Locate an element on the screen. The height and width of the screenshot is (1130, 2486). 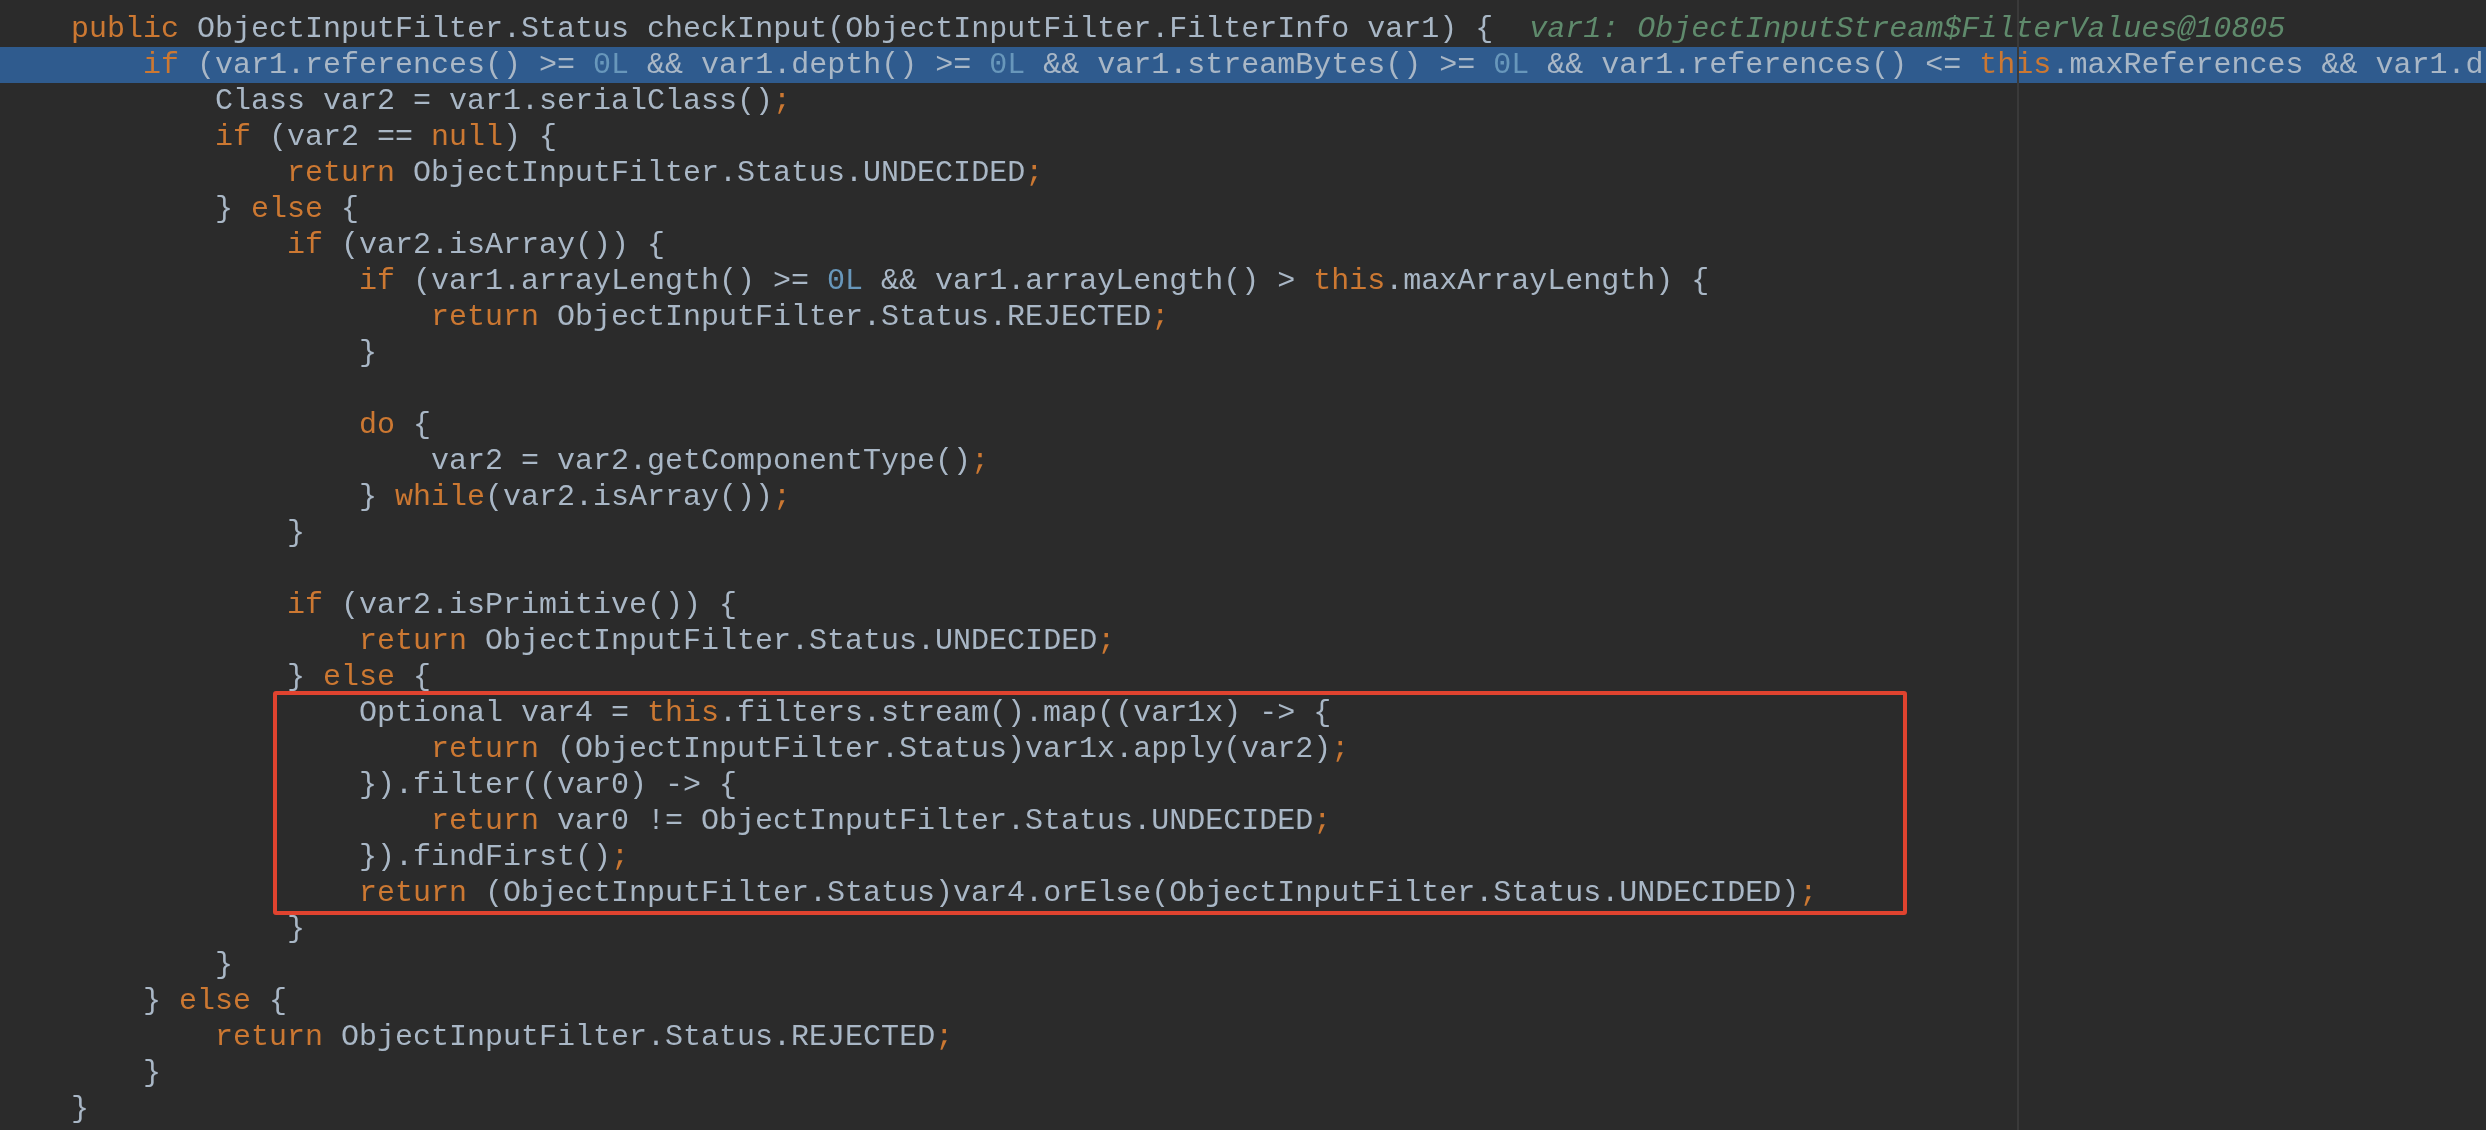
code-line: }).filter((var0) -> { is located at coordinates (548, 785).